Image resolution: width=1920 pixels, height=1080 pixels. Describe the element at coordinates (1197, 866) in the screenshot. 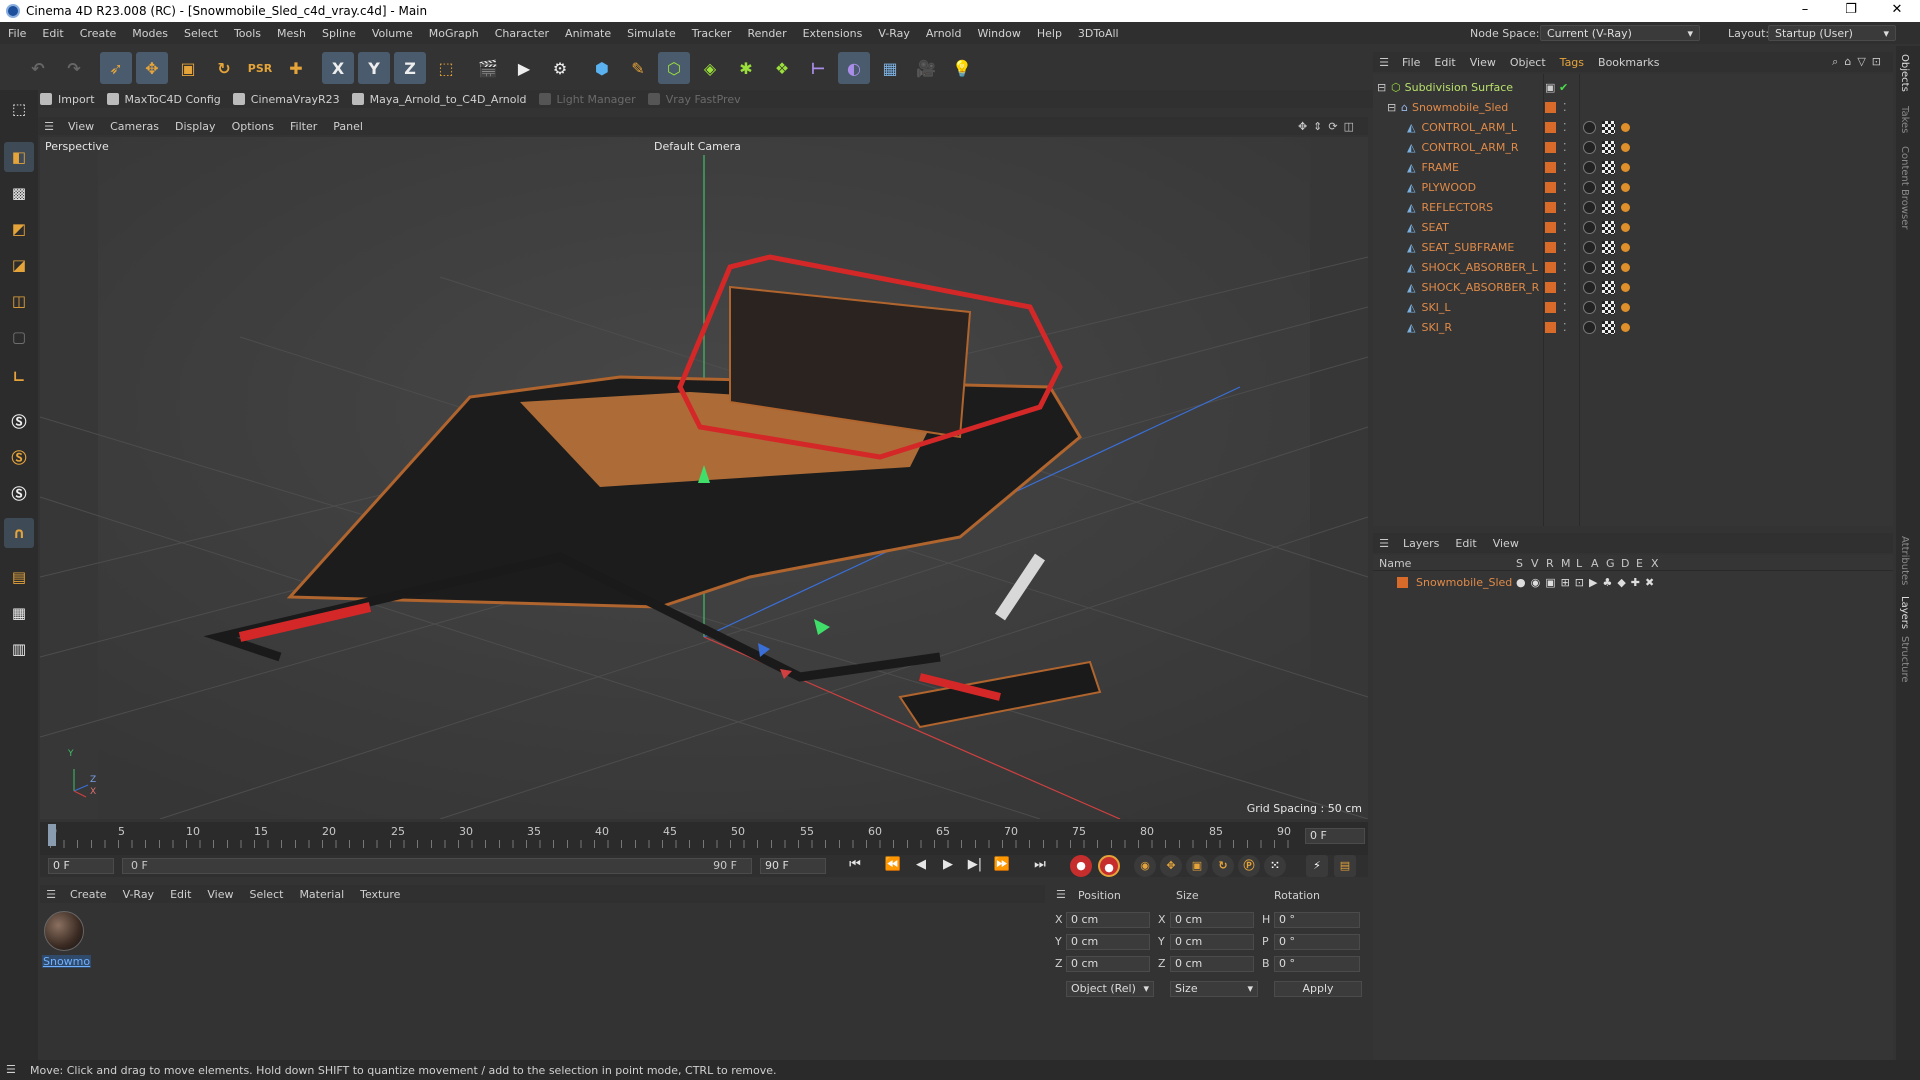

I see `key-scale-button: ▣` at that location.